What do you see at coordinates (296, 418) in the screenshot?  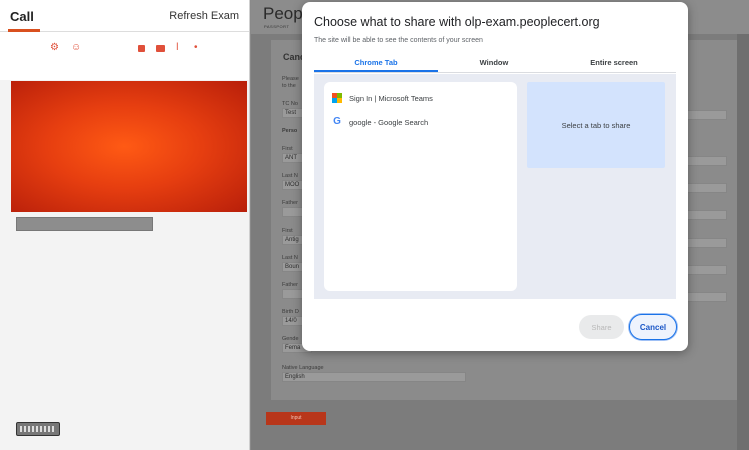 I see `submit-button: Input` at bounding box center [296, 418].